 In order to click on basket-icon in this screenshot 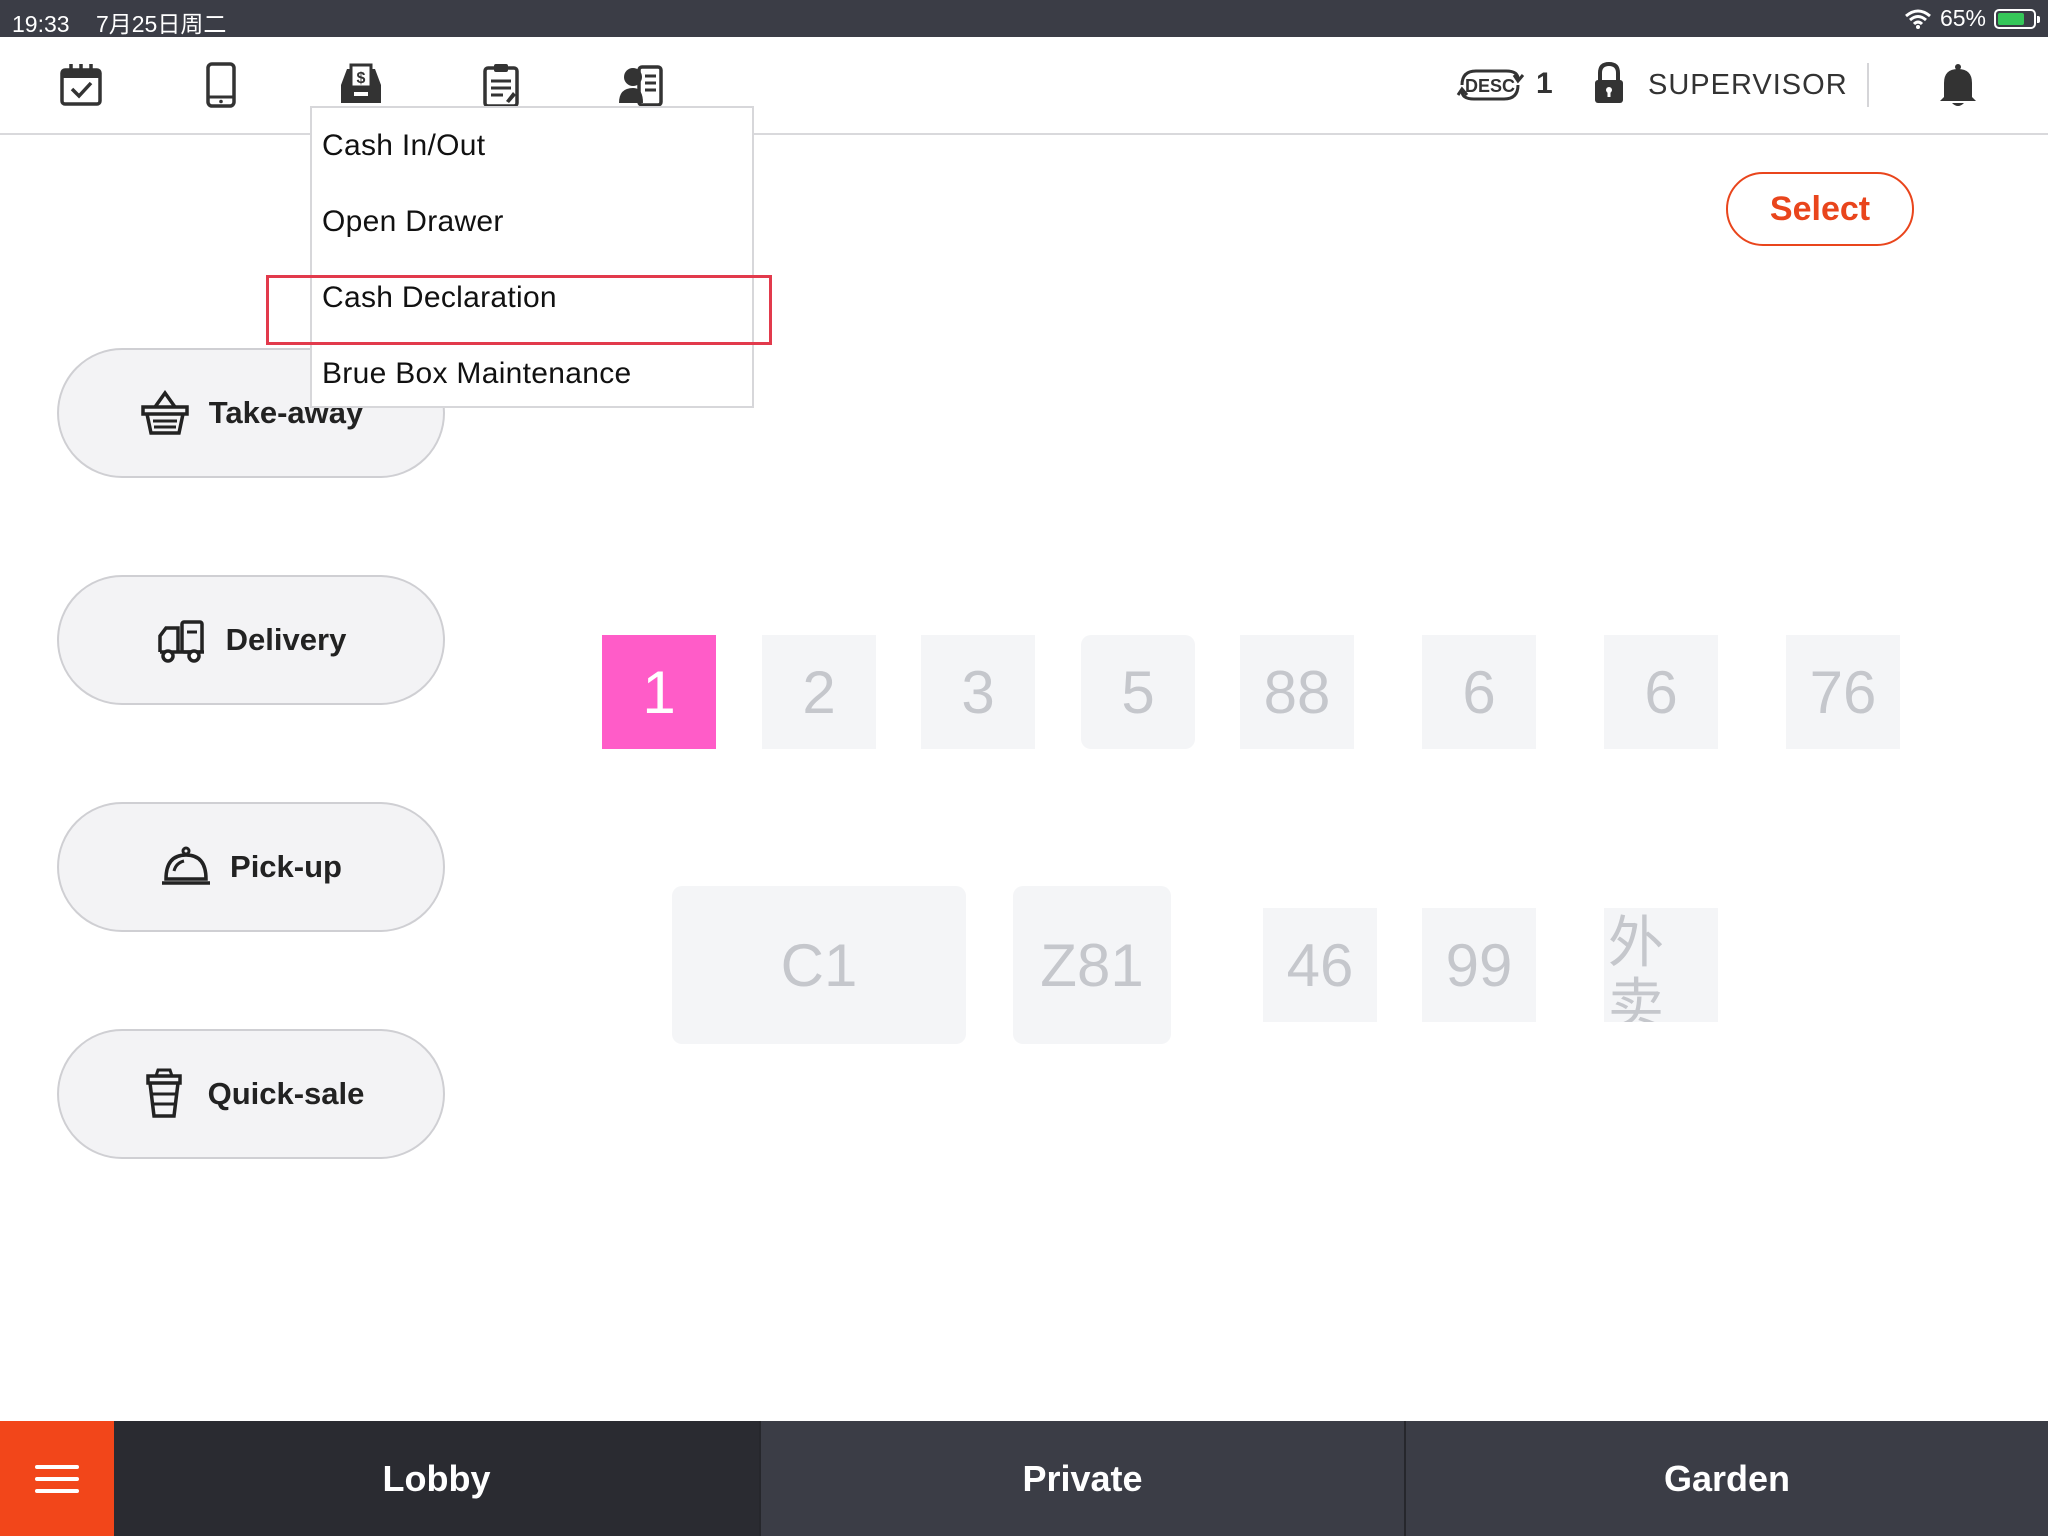, I will do `click(164, 412)`.